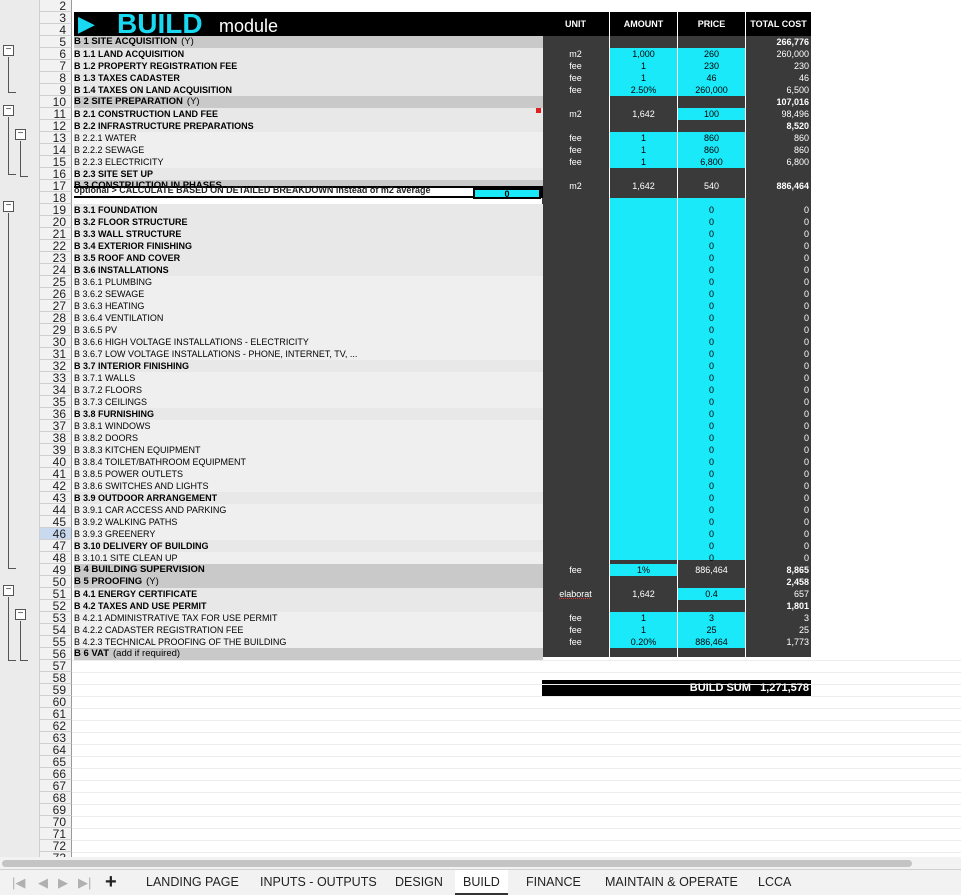 Image resolution: width=961 pixels, height=895 pixels. What do you see at coordinates (56, 78) in the screenshot?
I see `row-header: 8` at bounding box center [56, 78].